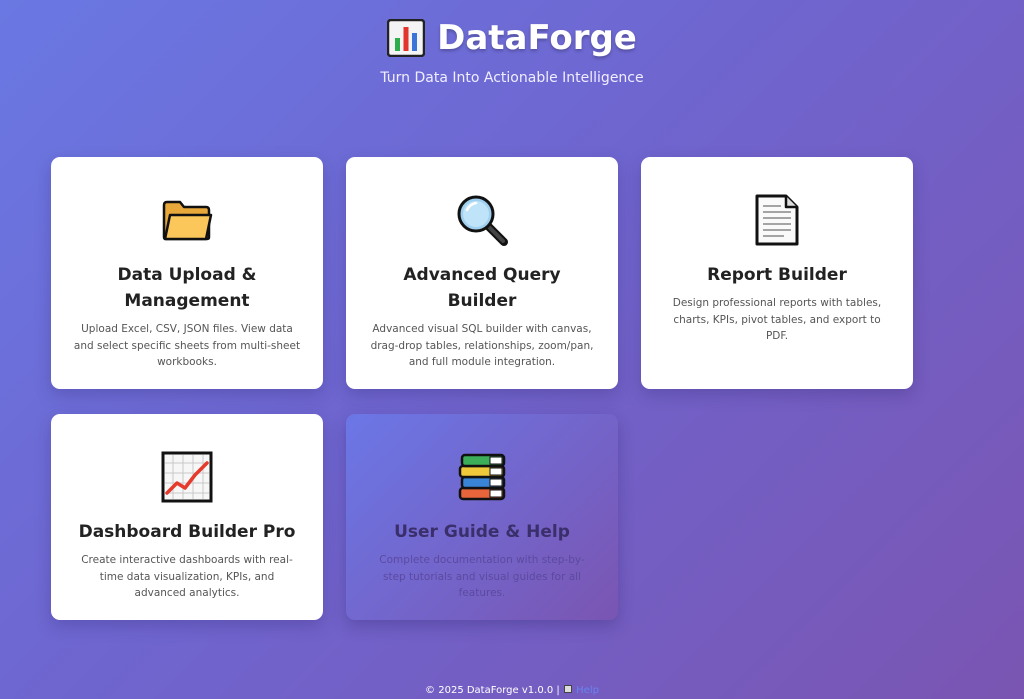  I want to click on document-icon, so click(777, 220).